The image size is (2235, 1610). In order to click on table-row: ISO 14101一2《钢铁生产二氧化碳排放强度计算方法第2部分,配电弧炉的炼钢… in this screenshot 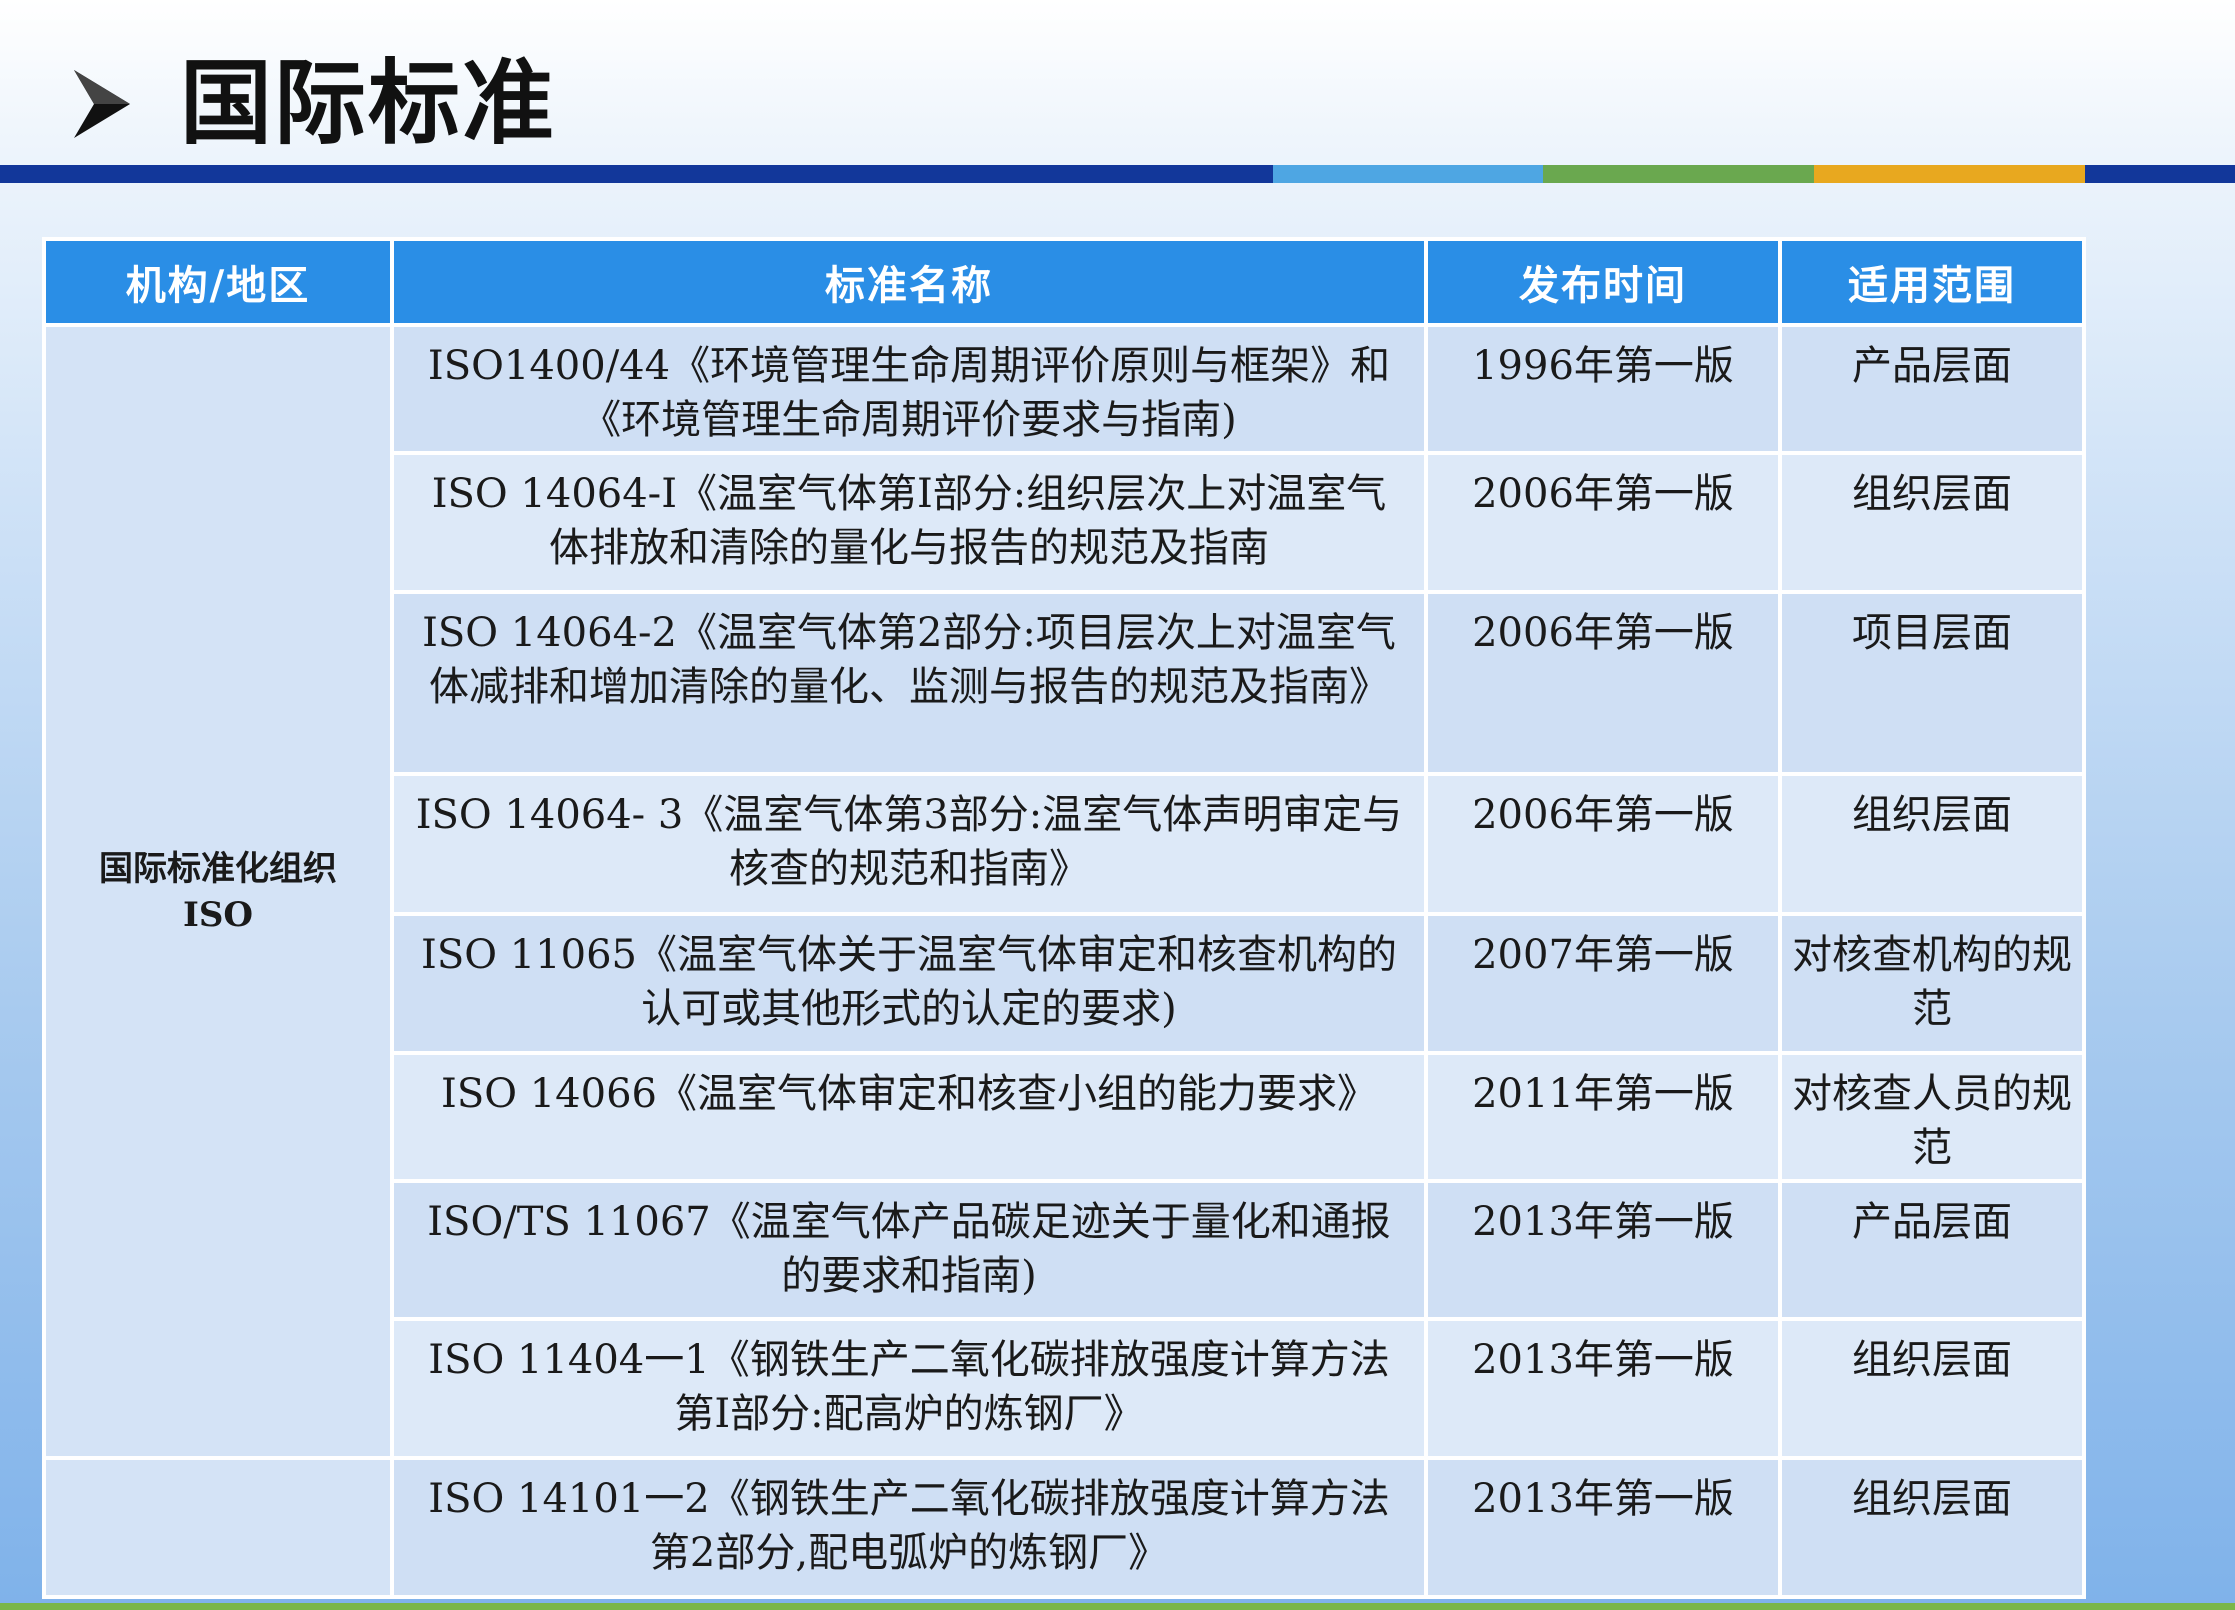, I will do `click(1064, 1527)`.